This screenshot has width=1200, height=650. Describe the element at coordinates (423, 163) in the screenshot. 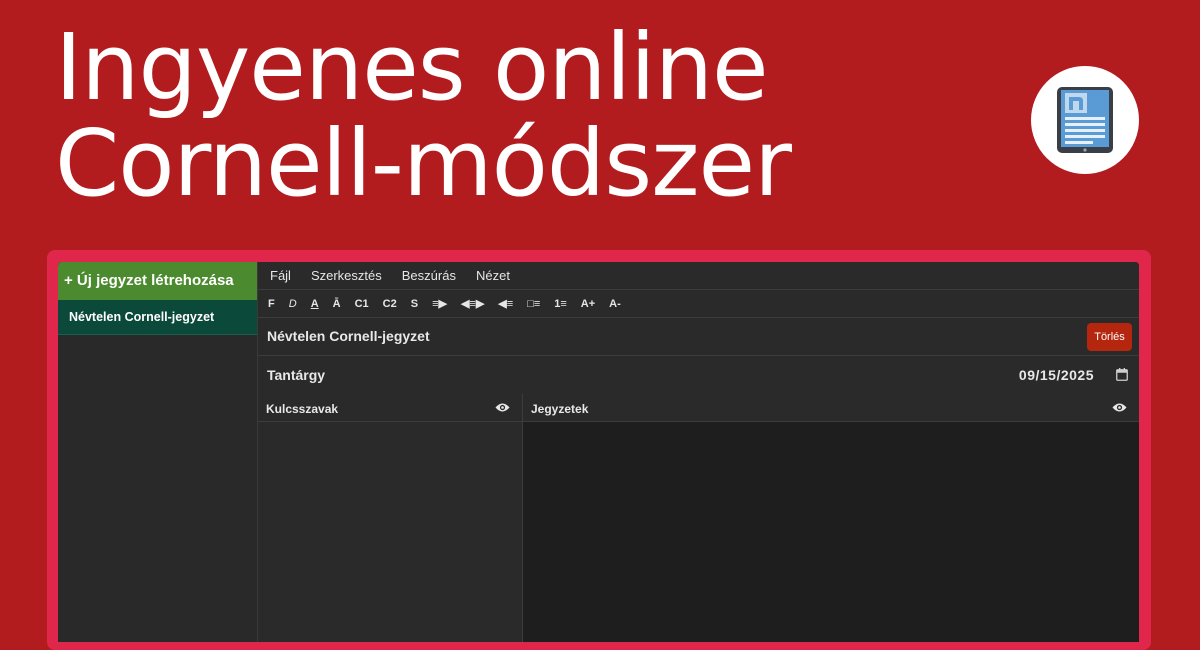

I see `hero-title-line2: Cornell-módszer` at that location.